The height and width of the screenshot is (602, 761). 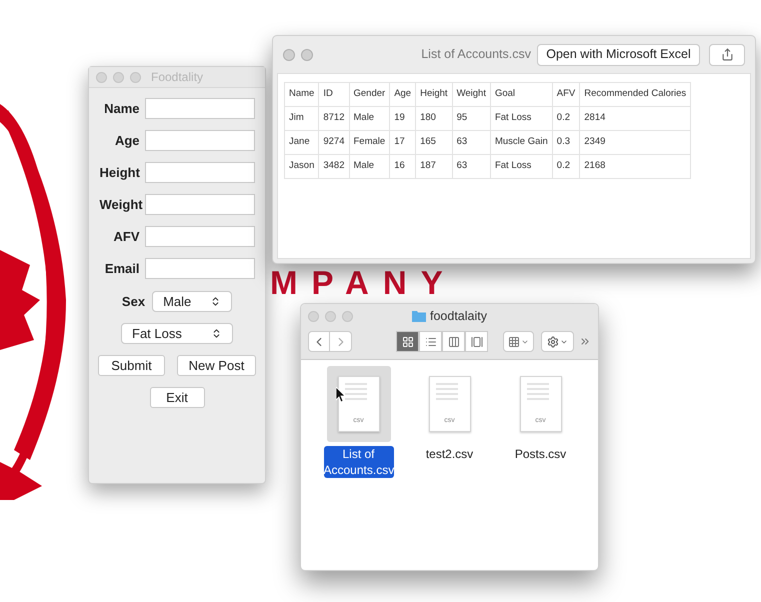 What do you see at coordinates (301, 94) in the screenshot?
I see `column-header: Name` at bounding box center [301, 94].